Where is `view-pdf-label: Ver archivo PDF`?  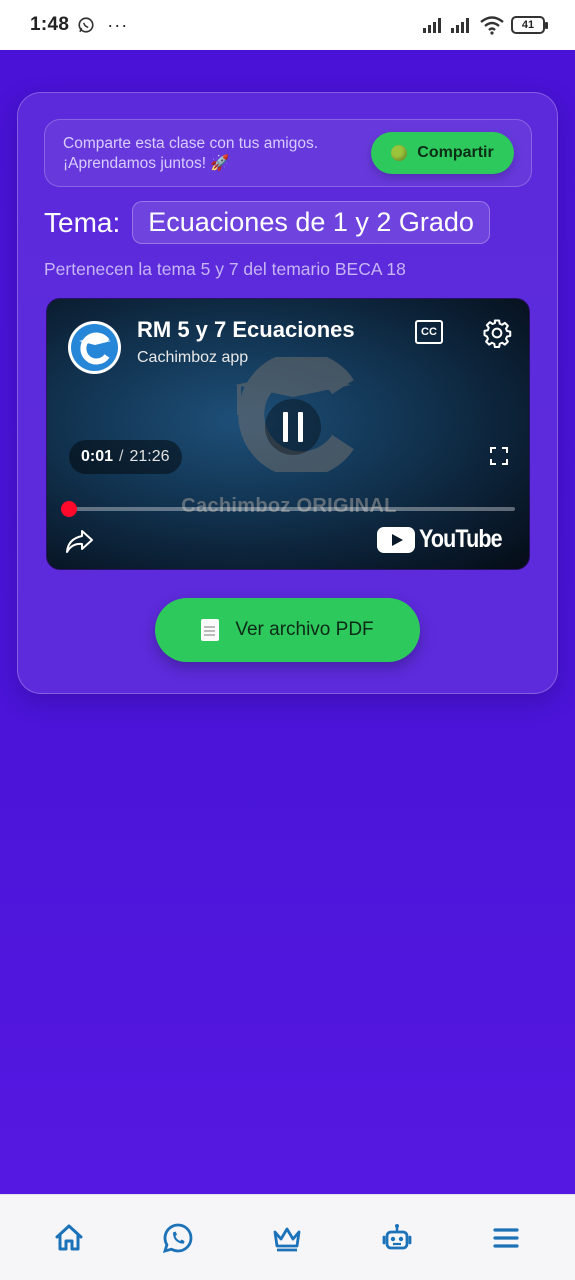
view-pdf-label: Ver archivo PDF is located at coordinates (304, 629).